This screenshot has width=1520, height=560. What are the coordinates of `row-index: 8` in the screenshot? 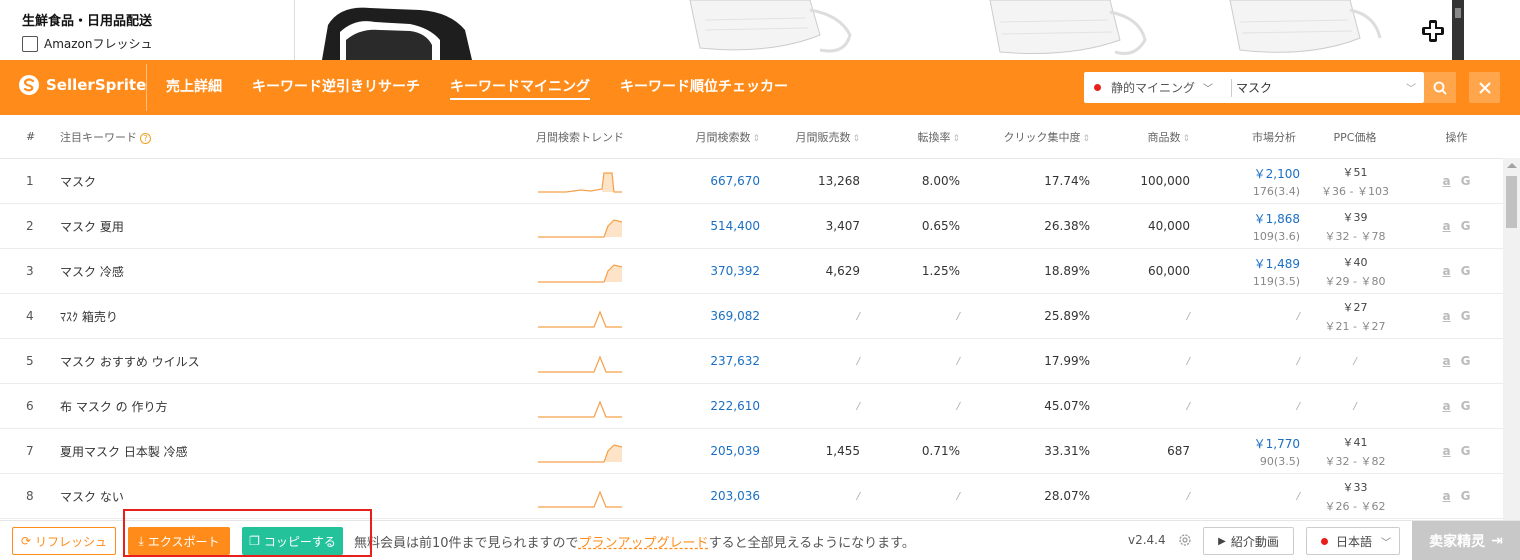 It's located at (30, 496).